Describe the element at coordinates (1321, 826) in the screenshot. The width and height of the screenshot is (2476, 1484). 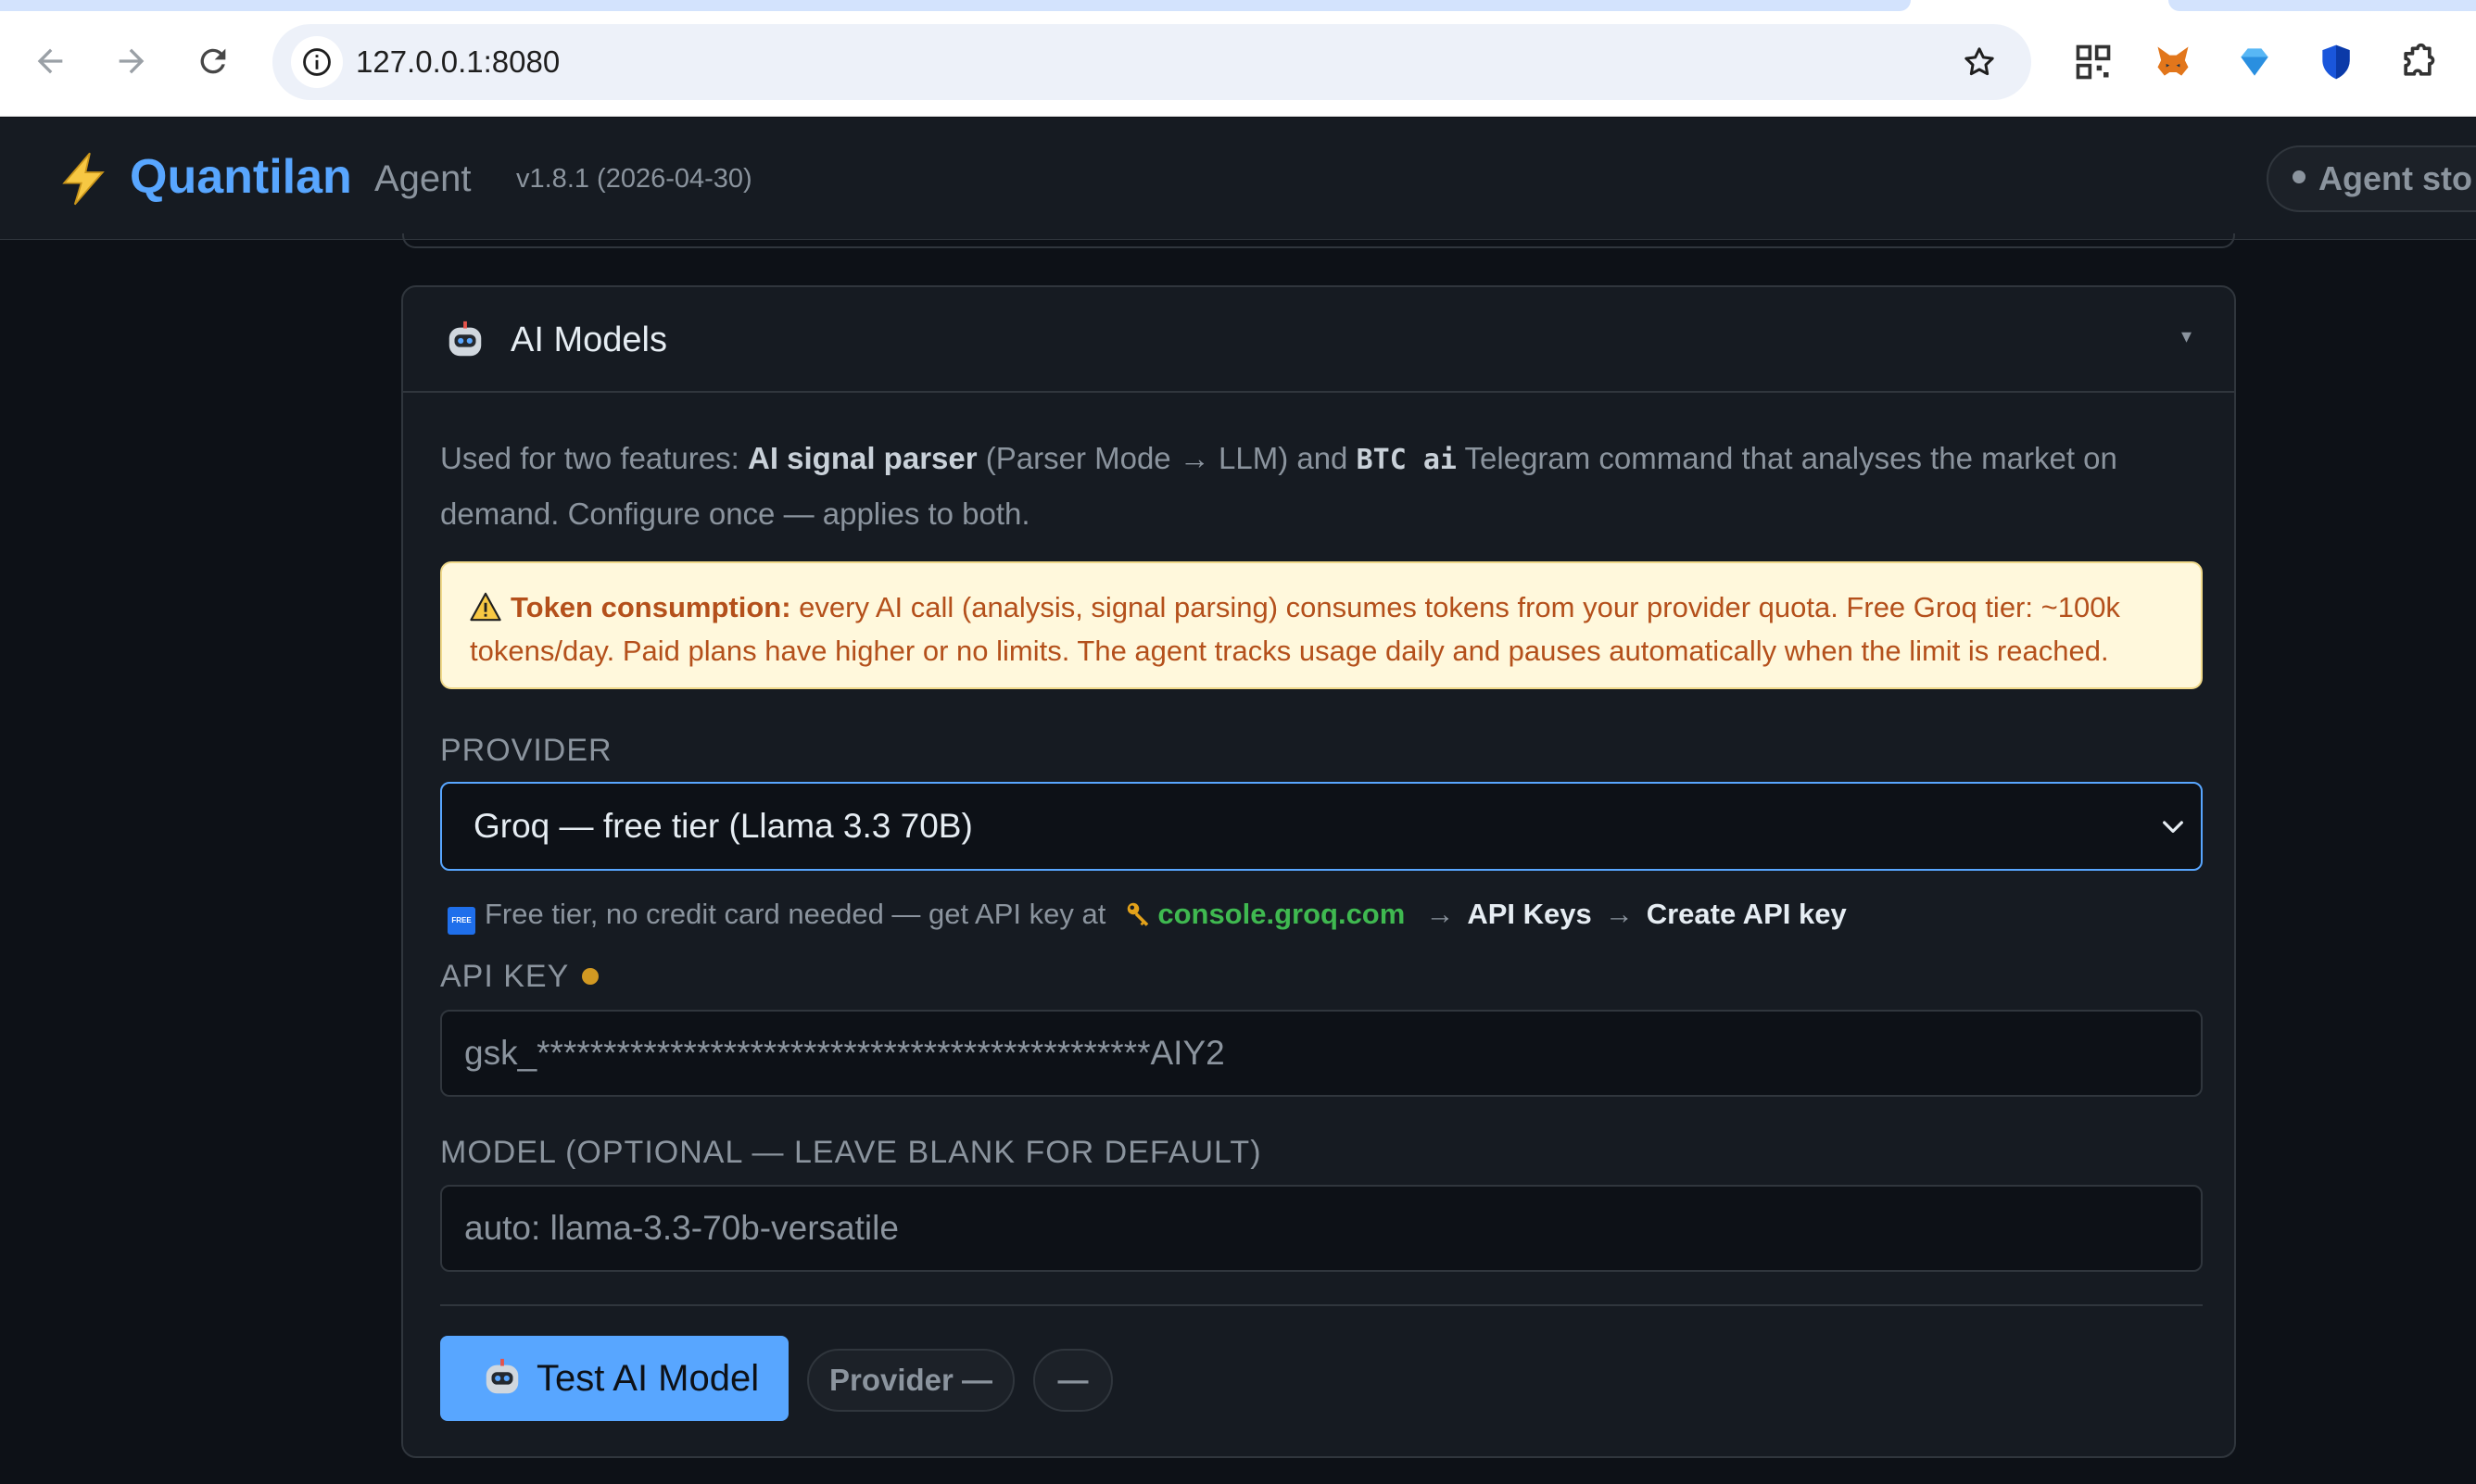
I see `provider-select: Groq — free tier (Llama 3.3 70B)` at that location.